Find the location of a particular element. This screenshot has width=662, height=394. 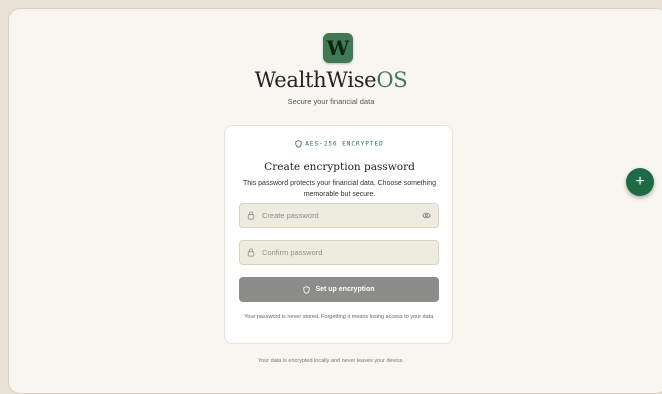

app-name: WealthWiseOS is located at coordinates (331, 80).